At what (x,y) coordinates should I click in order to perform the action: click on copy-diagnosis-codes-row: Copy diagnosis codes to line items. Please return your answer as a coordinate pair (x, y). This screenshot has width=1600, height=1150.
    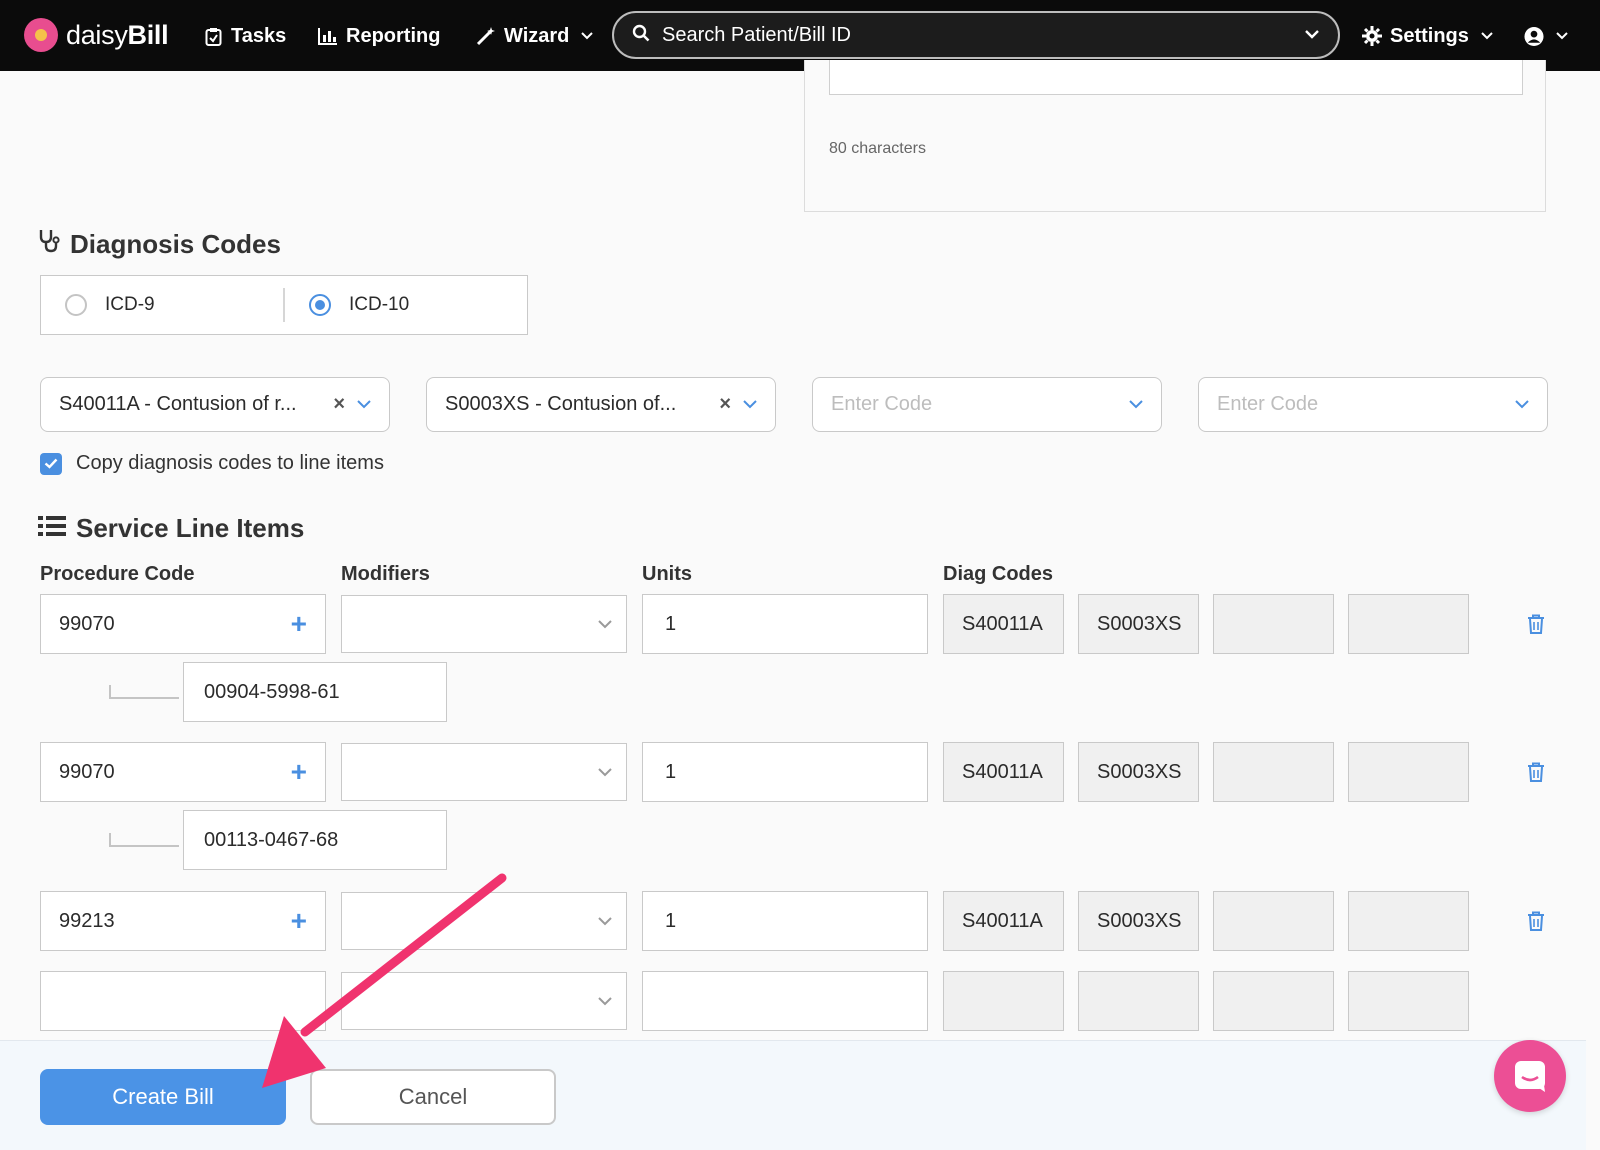
    Looking at the image, I should click on (212, 463).